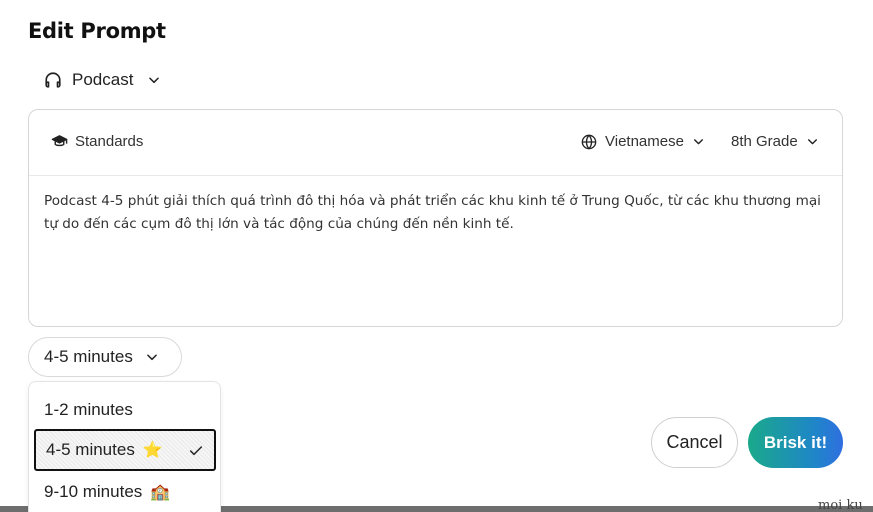 The image size is (873, 512). I want to click on language-select: Vietnamese, so click(643, 141).